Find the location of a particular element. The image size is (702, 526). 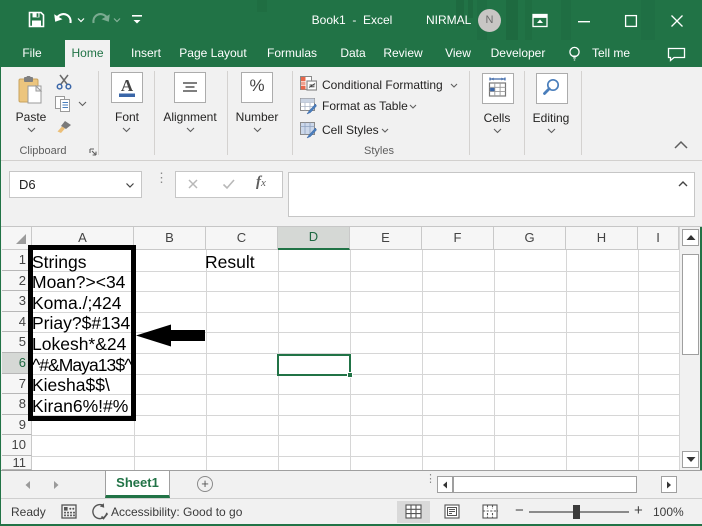

svg-text: A is located at coordinates (127, 85).